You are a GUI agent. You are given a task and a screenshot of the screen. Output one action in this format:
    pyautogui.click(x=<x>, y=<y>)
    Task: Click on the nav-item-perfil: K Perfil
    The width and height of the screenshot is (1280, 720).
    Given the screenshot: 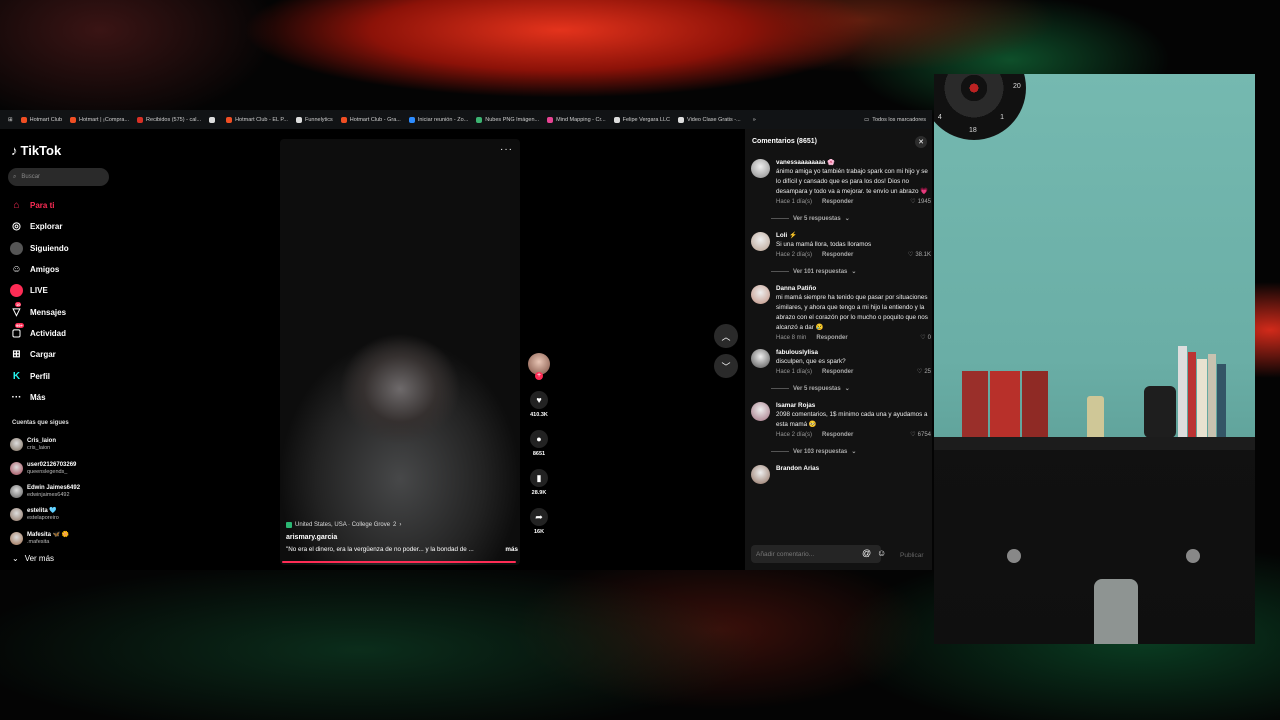 What is the action you would take?
    pyautogui.click(x=64, y=375)
    